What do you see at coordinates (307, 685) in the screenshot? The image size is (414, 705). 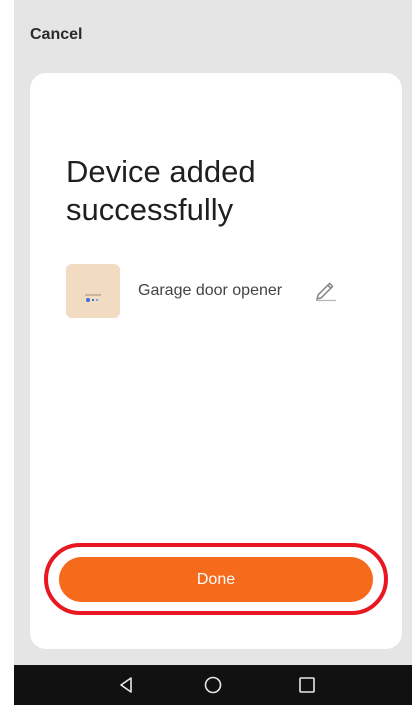 I see `recents-square-icon` at bounding box center [307, 685].